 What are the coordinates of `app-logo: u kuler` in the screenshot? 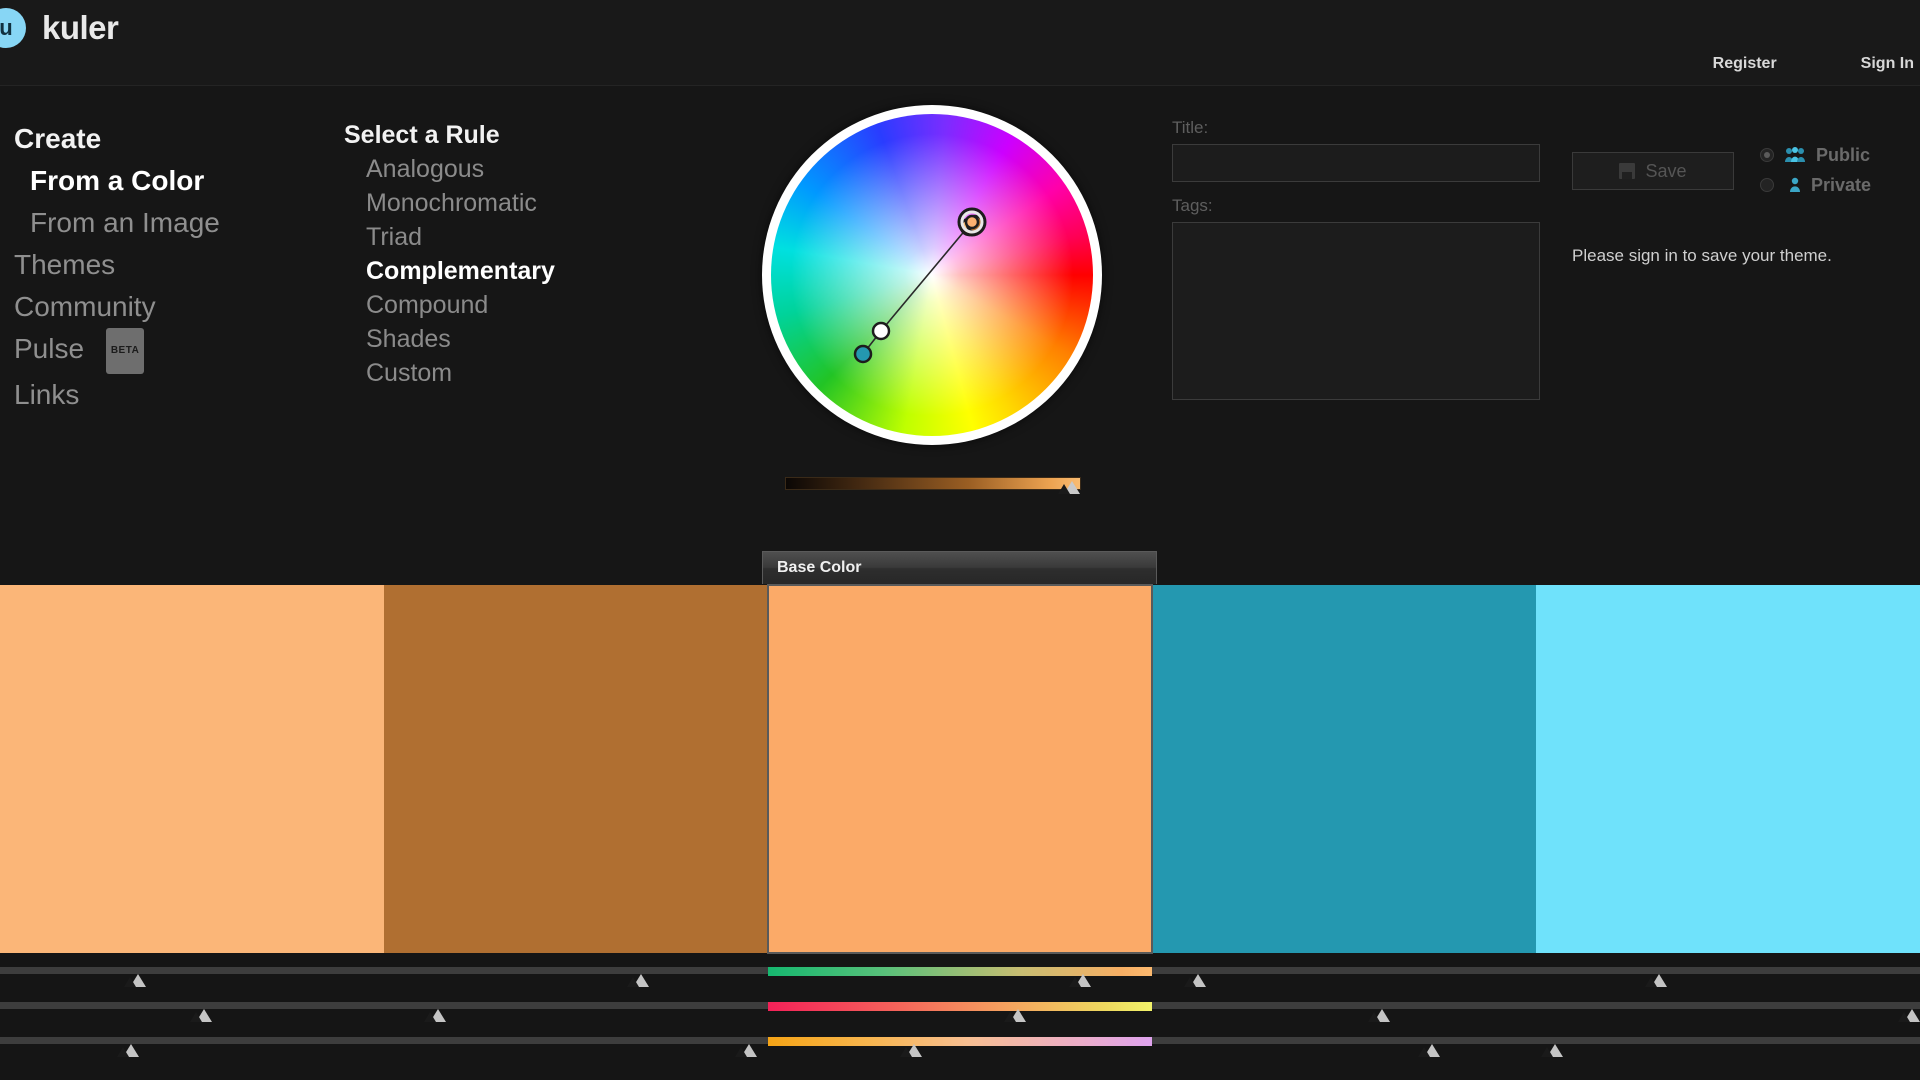 It's located at (59, 28).